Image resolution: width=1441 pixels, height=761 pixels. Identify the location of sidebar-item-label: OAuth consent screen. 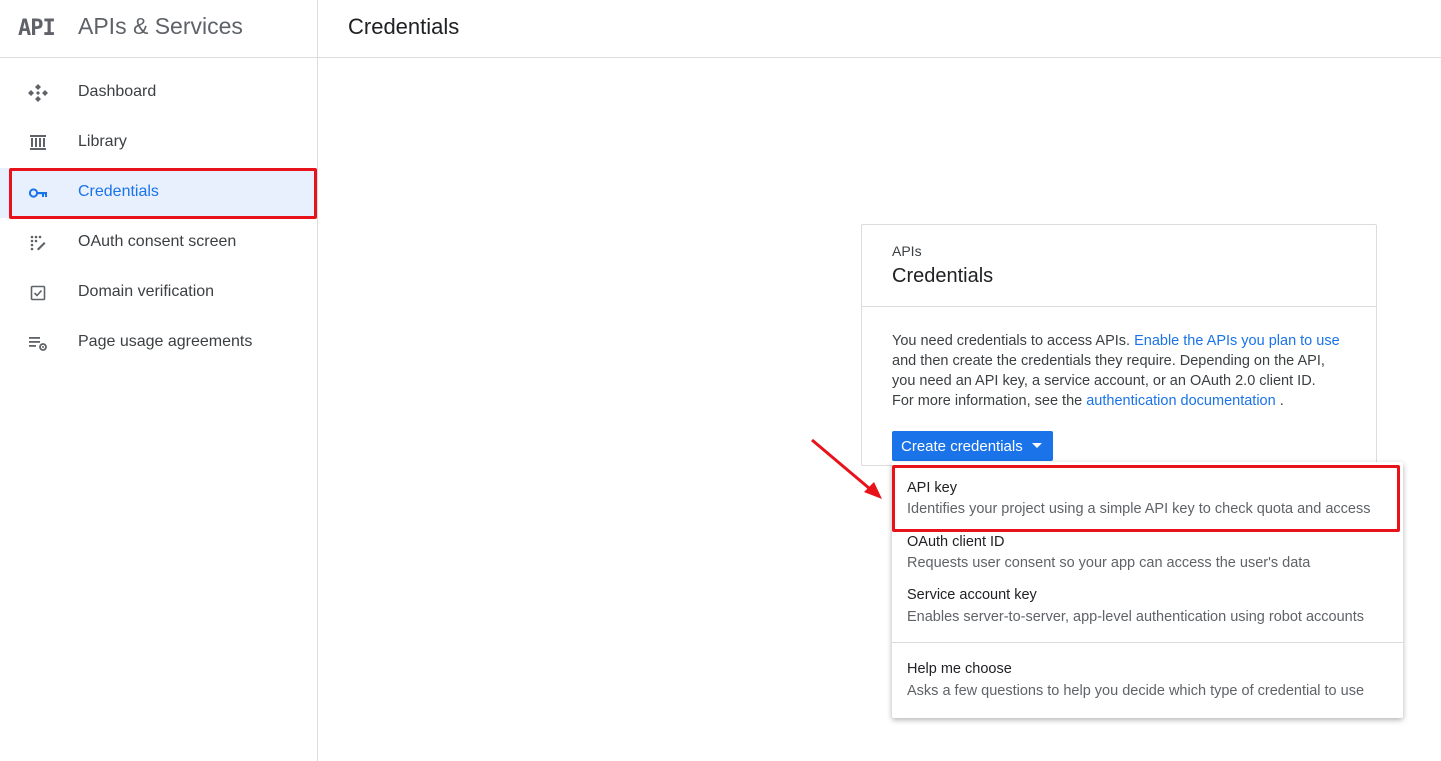
(157, 241).